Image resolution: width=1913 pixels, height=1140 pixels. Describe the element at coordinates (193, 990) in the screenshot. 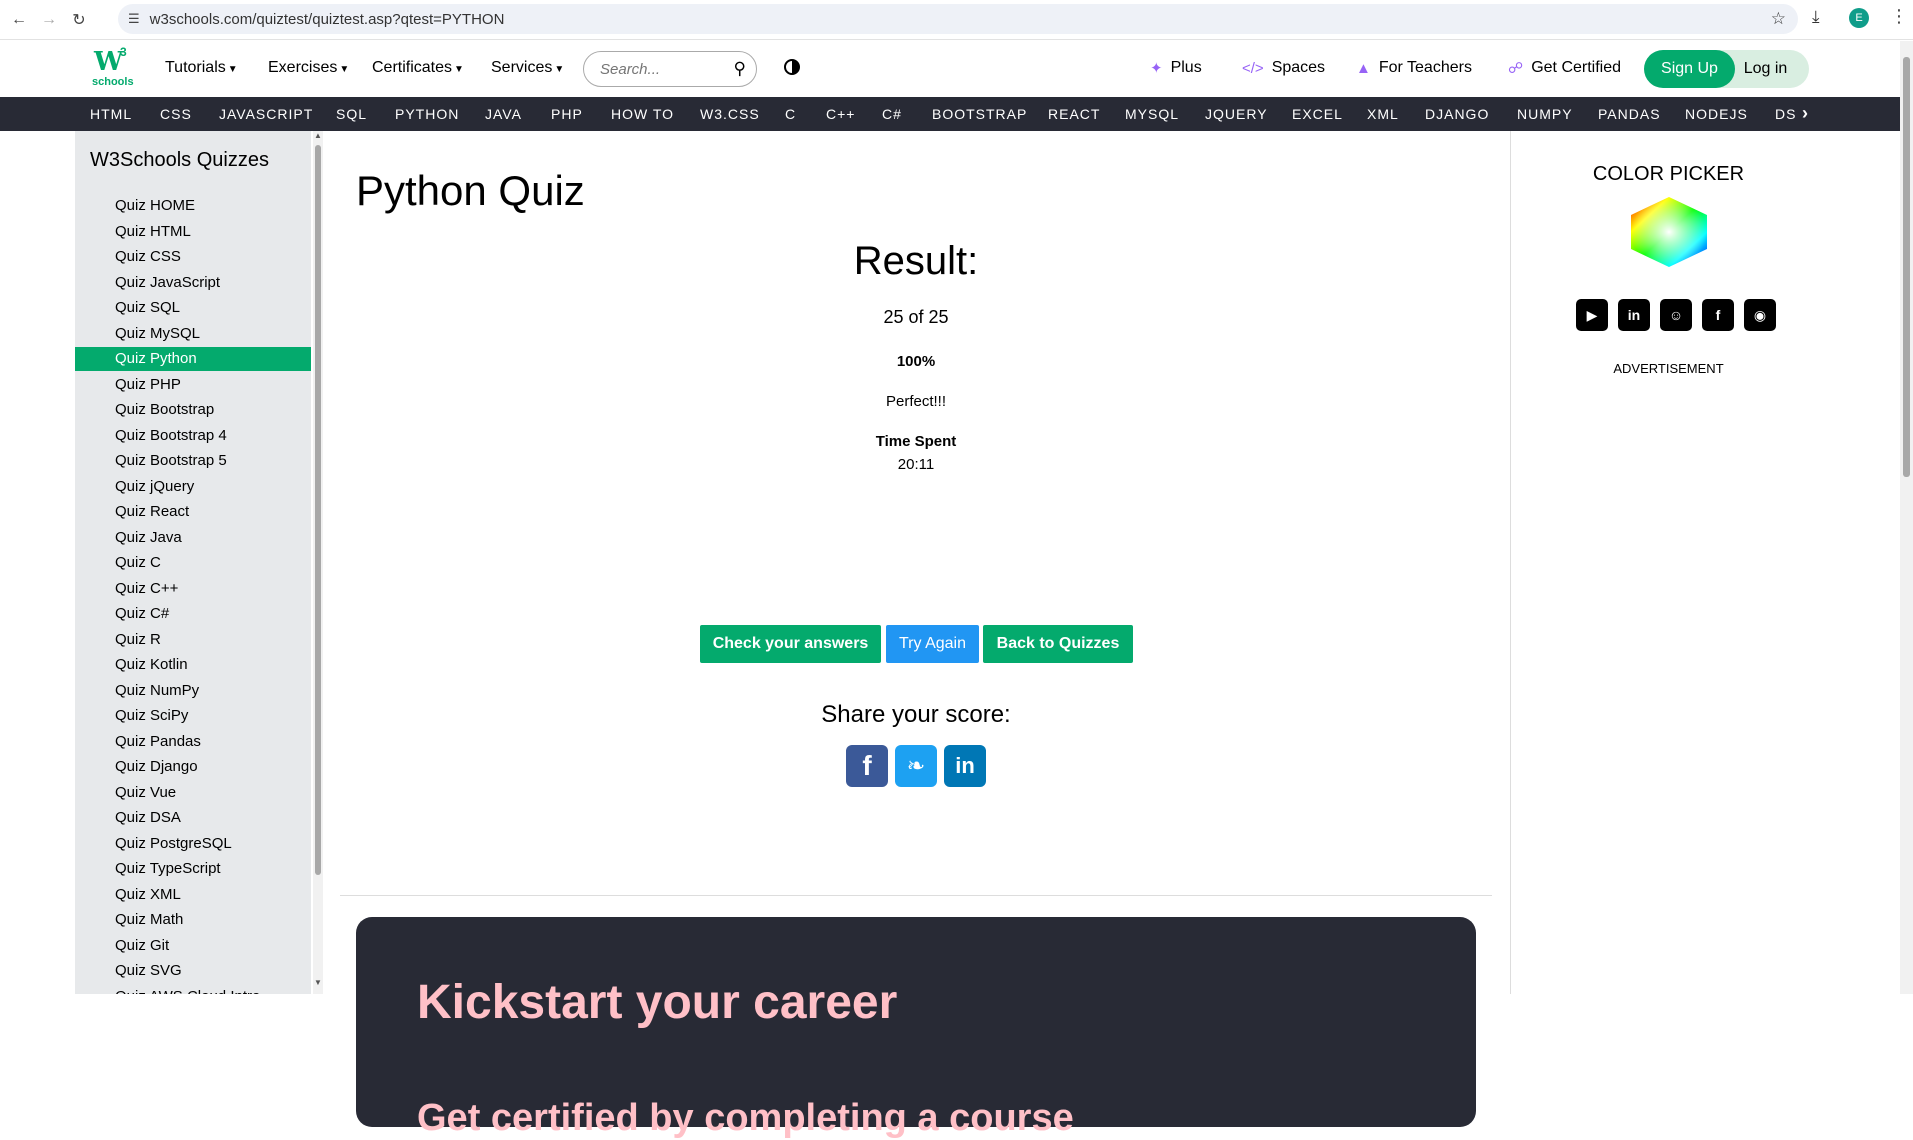

I see `sidebar-item: Quiz AWS Cloud Intro` at that location.